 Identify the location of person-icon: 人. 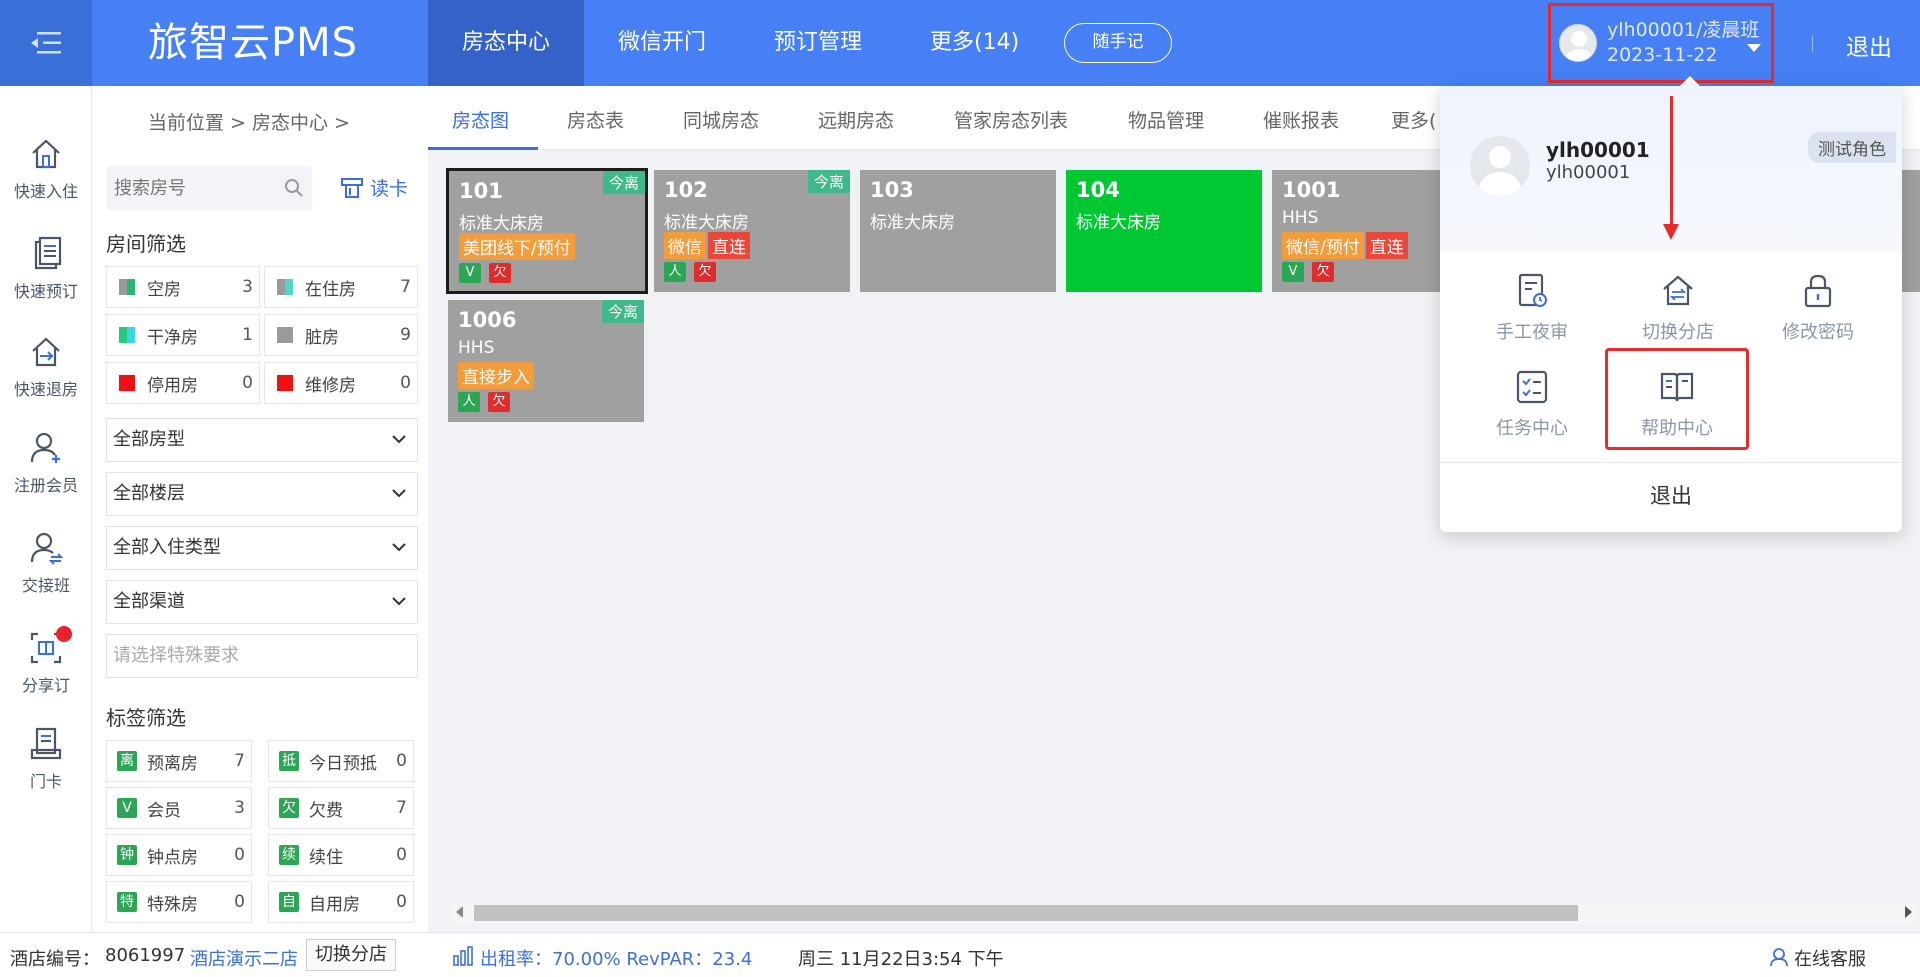
(469, 402).